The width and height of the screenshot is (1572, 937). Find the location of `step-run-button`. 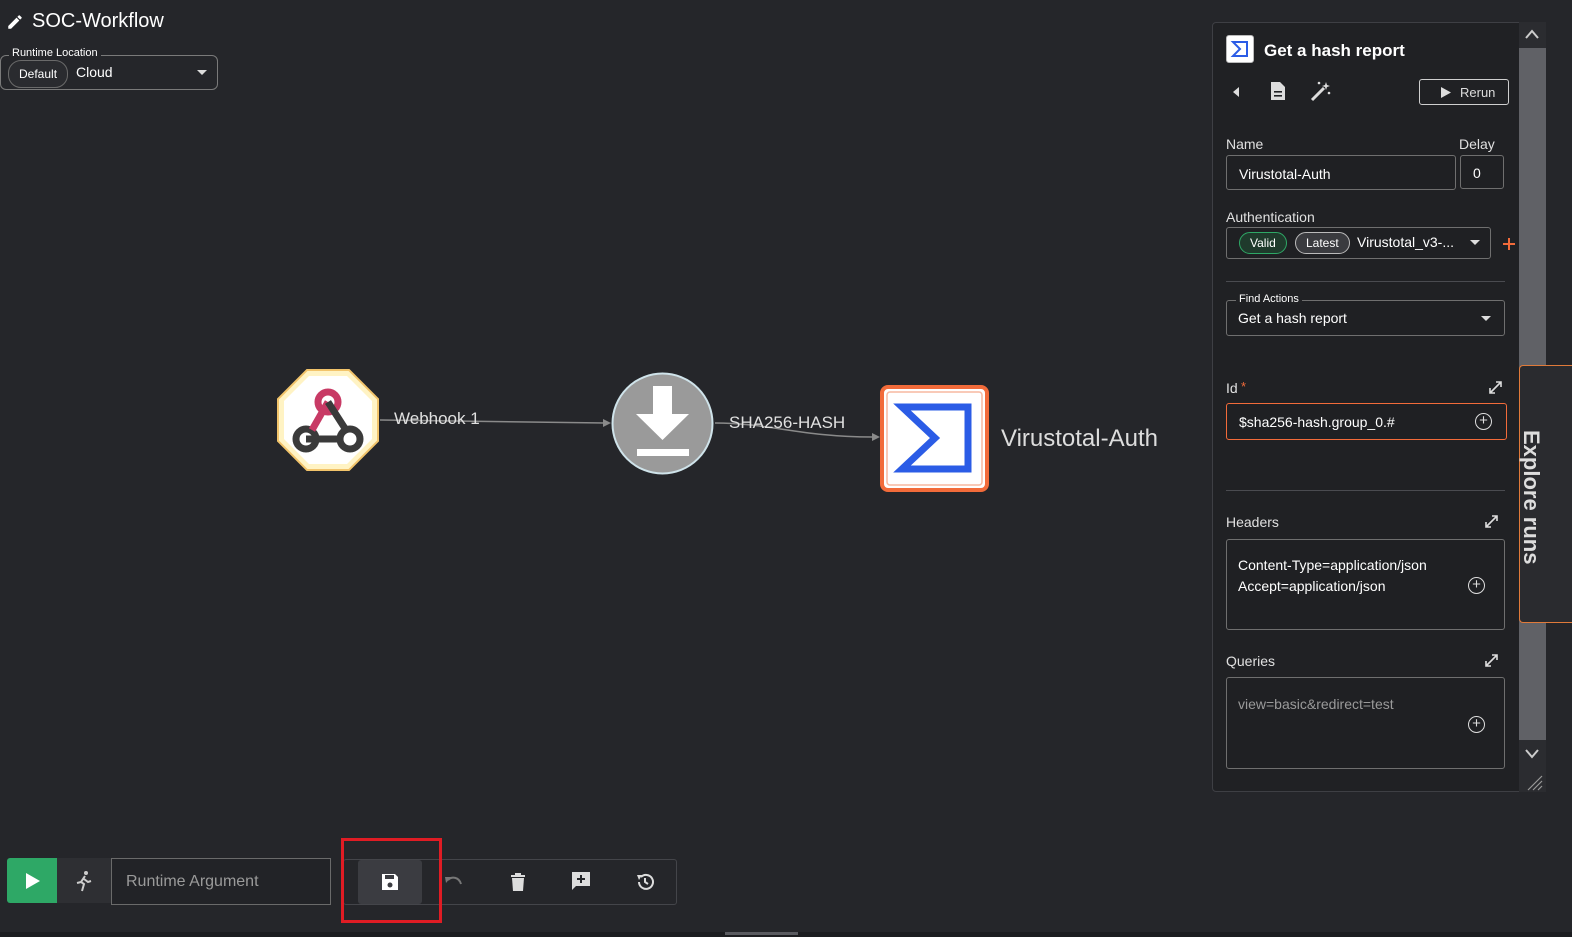

step-run-button is located at coordinates (84, 880).